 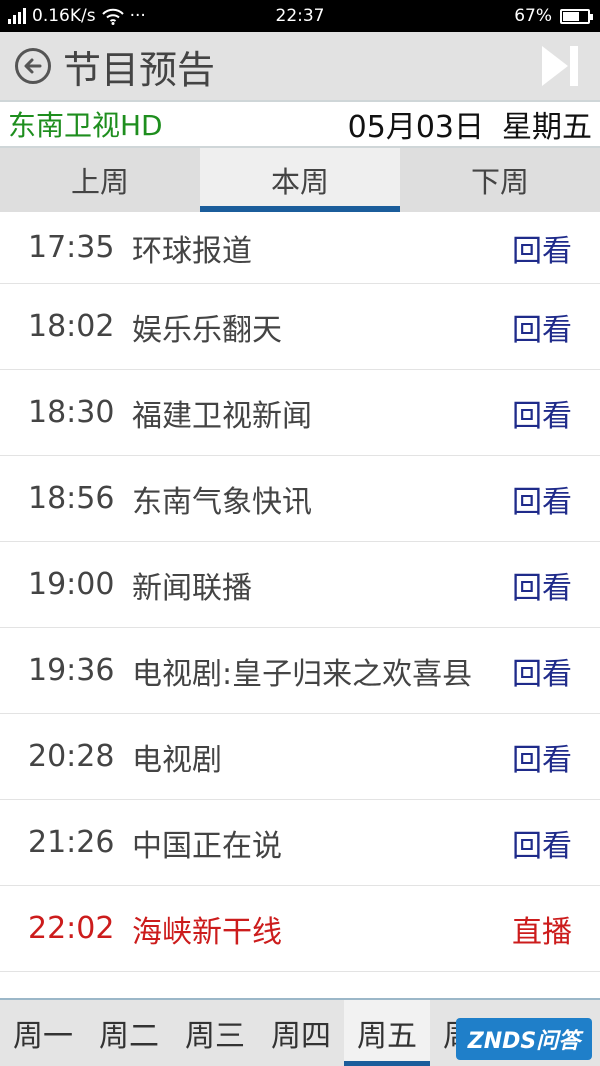 I want to click on program-row: 18:56 东南气象快讯 回看, so click(x=300, y=499).